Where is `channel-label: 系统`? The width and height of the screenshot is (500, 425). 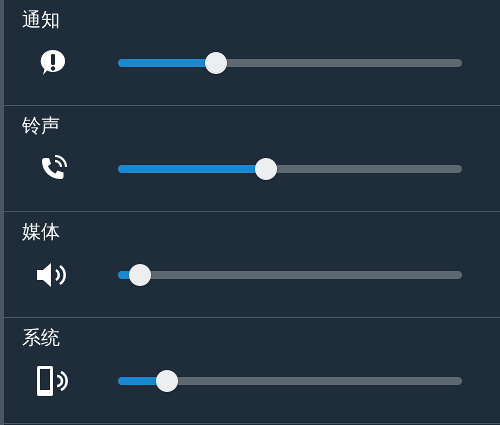 channel-label: 系统 is located at coordinates (41, 338).